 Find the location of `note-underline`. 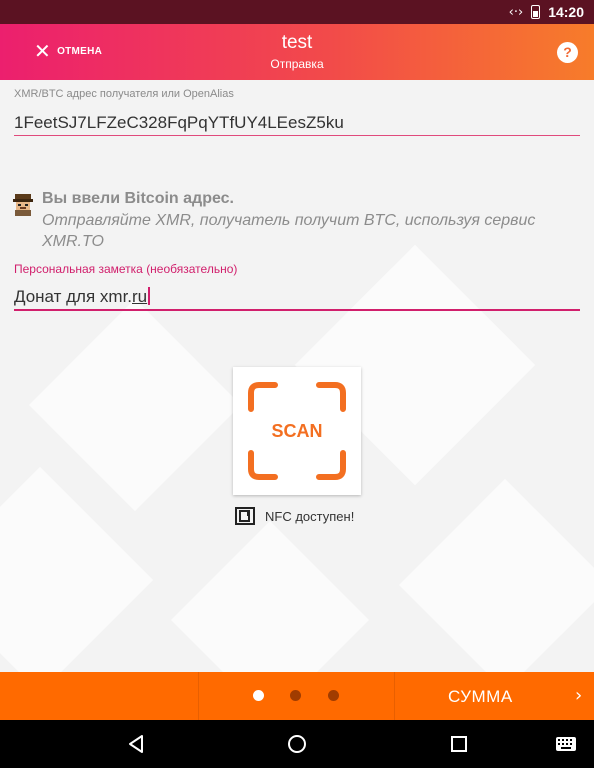

note-underline is located at coordinates (297, 310).